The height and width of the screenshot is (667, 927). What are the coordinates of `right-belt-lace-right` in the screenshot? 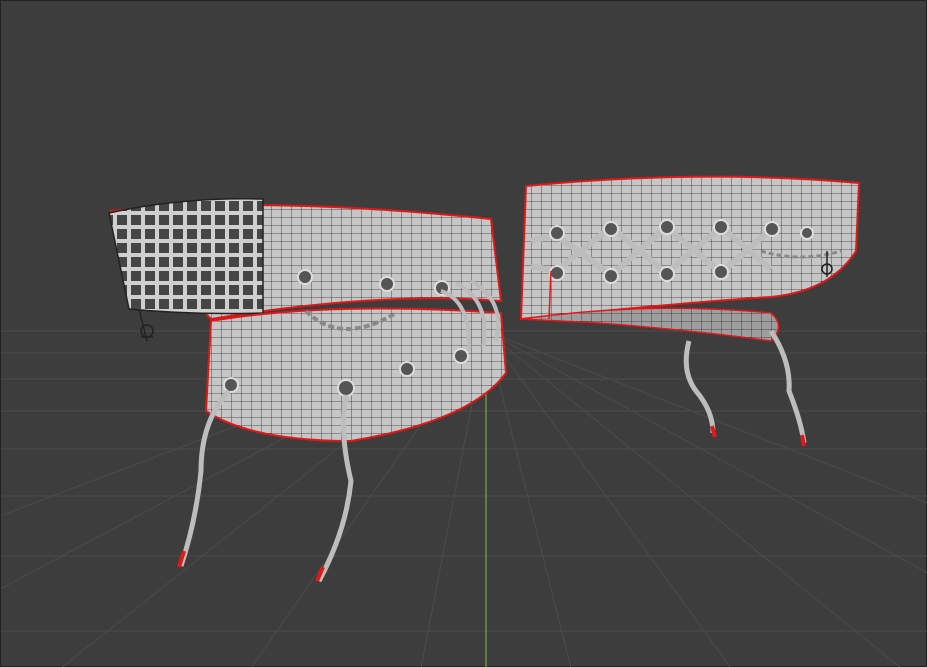 It's located at (787, 386).